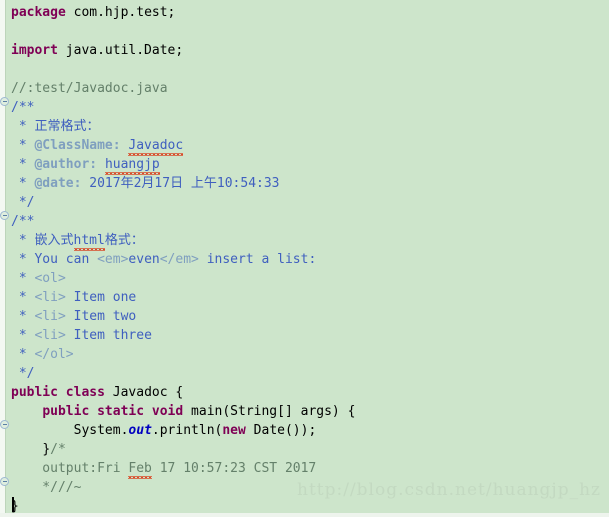 Image resolution: width=609 pixels, height=517 pixels. Describe the element at coordinates (307, 278) in the screenshot. I see `code-line: * <ol>` at that location.